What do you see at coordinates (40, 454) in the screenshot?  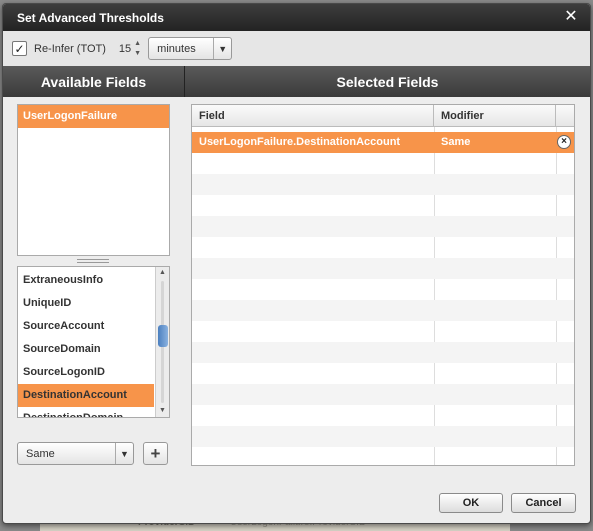 I see `modifier-select-value: Same` at bounding box center [40, 454].